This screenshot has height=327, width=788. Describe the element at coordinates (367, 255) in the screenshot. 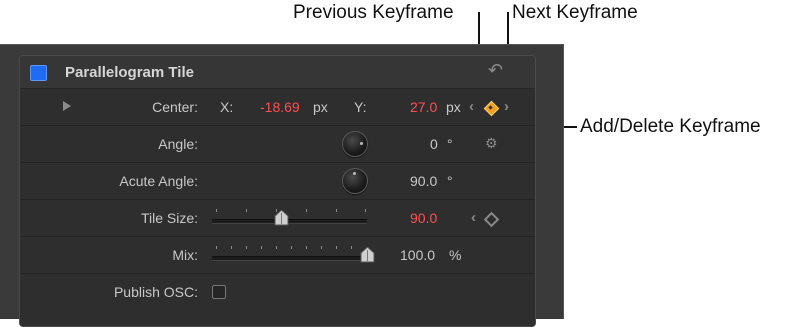

I see `mix-slider-thumb` at that location.